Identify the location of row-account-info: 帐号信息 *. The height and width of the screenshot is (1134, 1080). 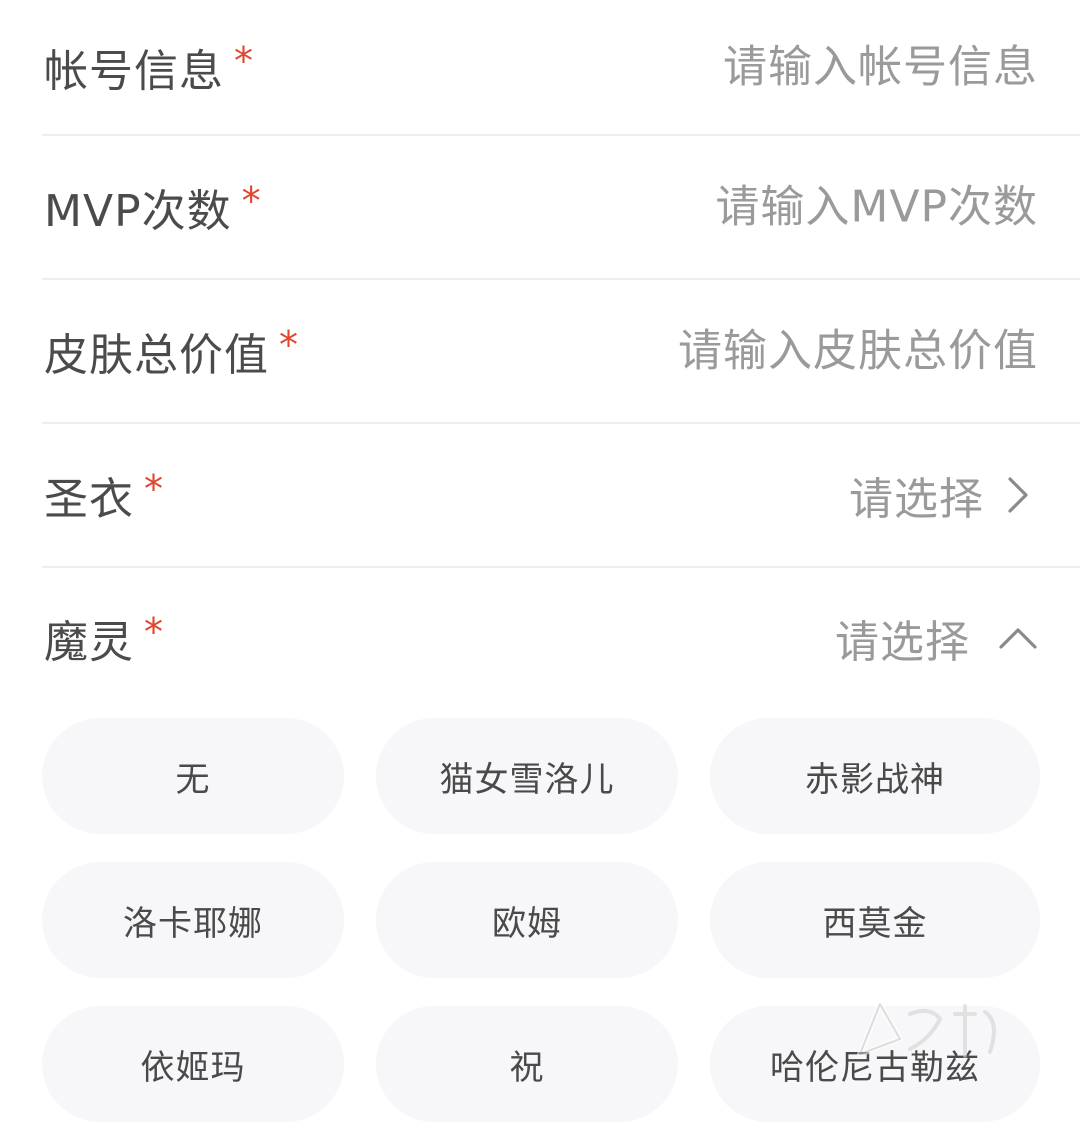
(561, 68).